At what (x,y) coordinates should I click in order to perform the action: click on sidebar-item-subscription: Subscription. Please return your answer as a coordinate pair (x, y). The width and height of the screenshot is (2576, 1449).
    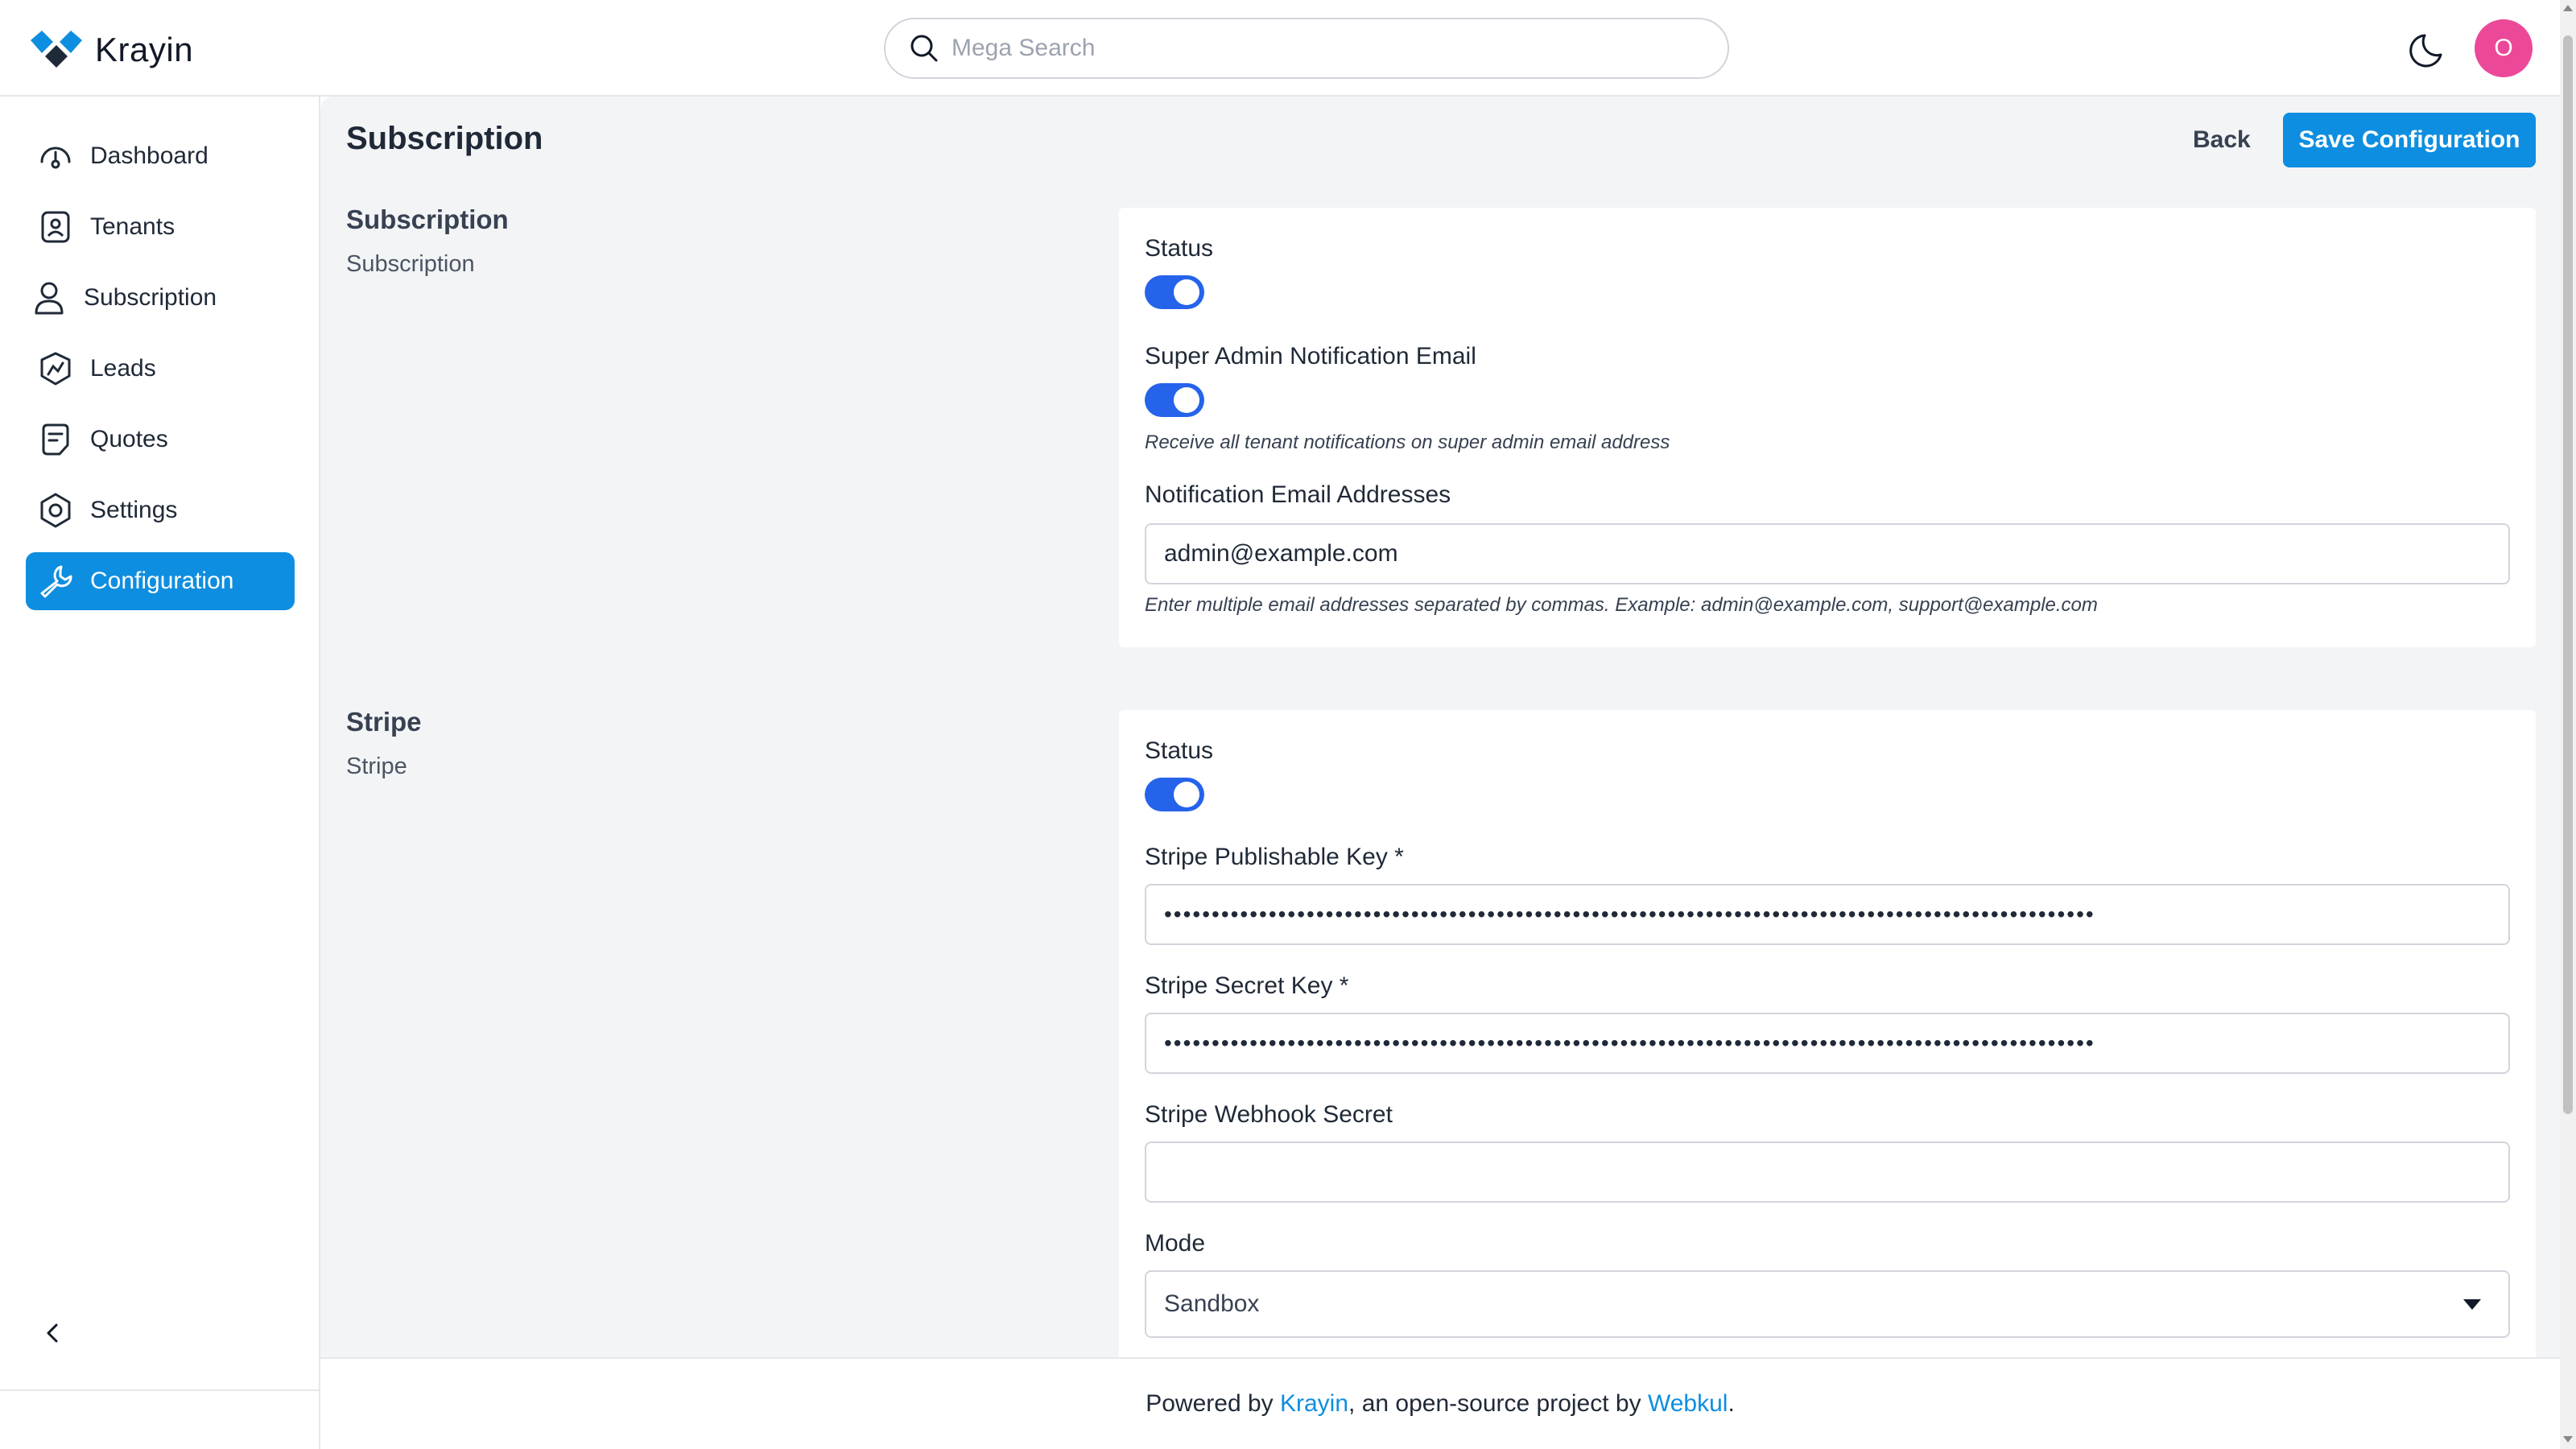
    Looking at the image, I should click on (160, 298).